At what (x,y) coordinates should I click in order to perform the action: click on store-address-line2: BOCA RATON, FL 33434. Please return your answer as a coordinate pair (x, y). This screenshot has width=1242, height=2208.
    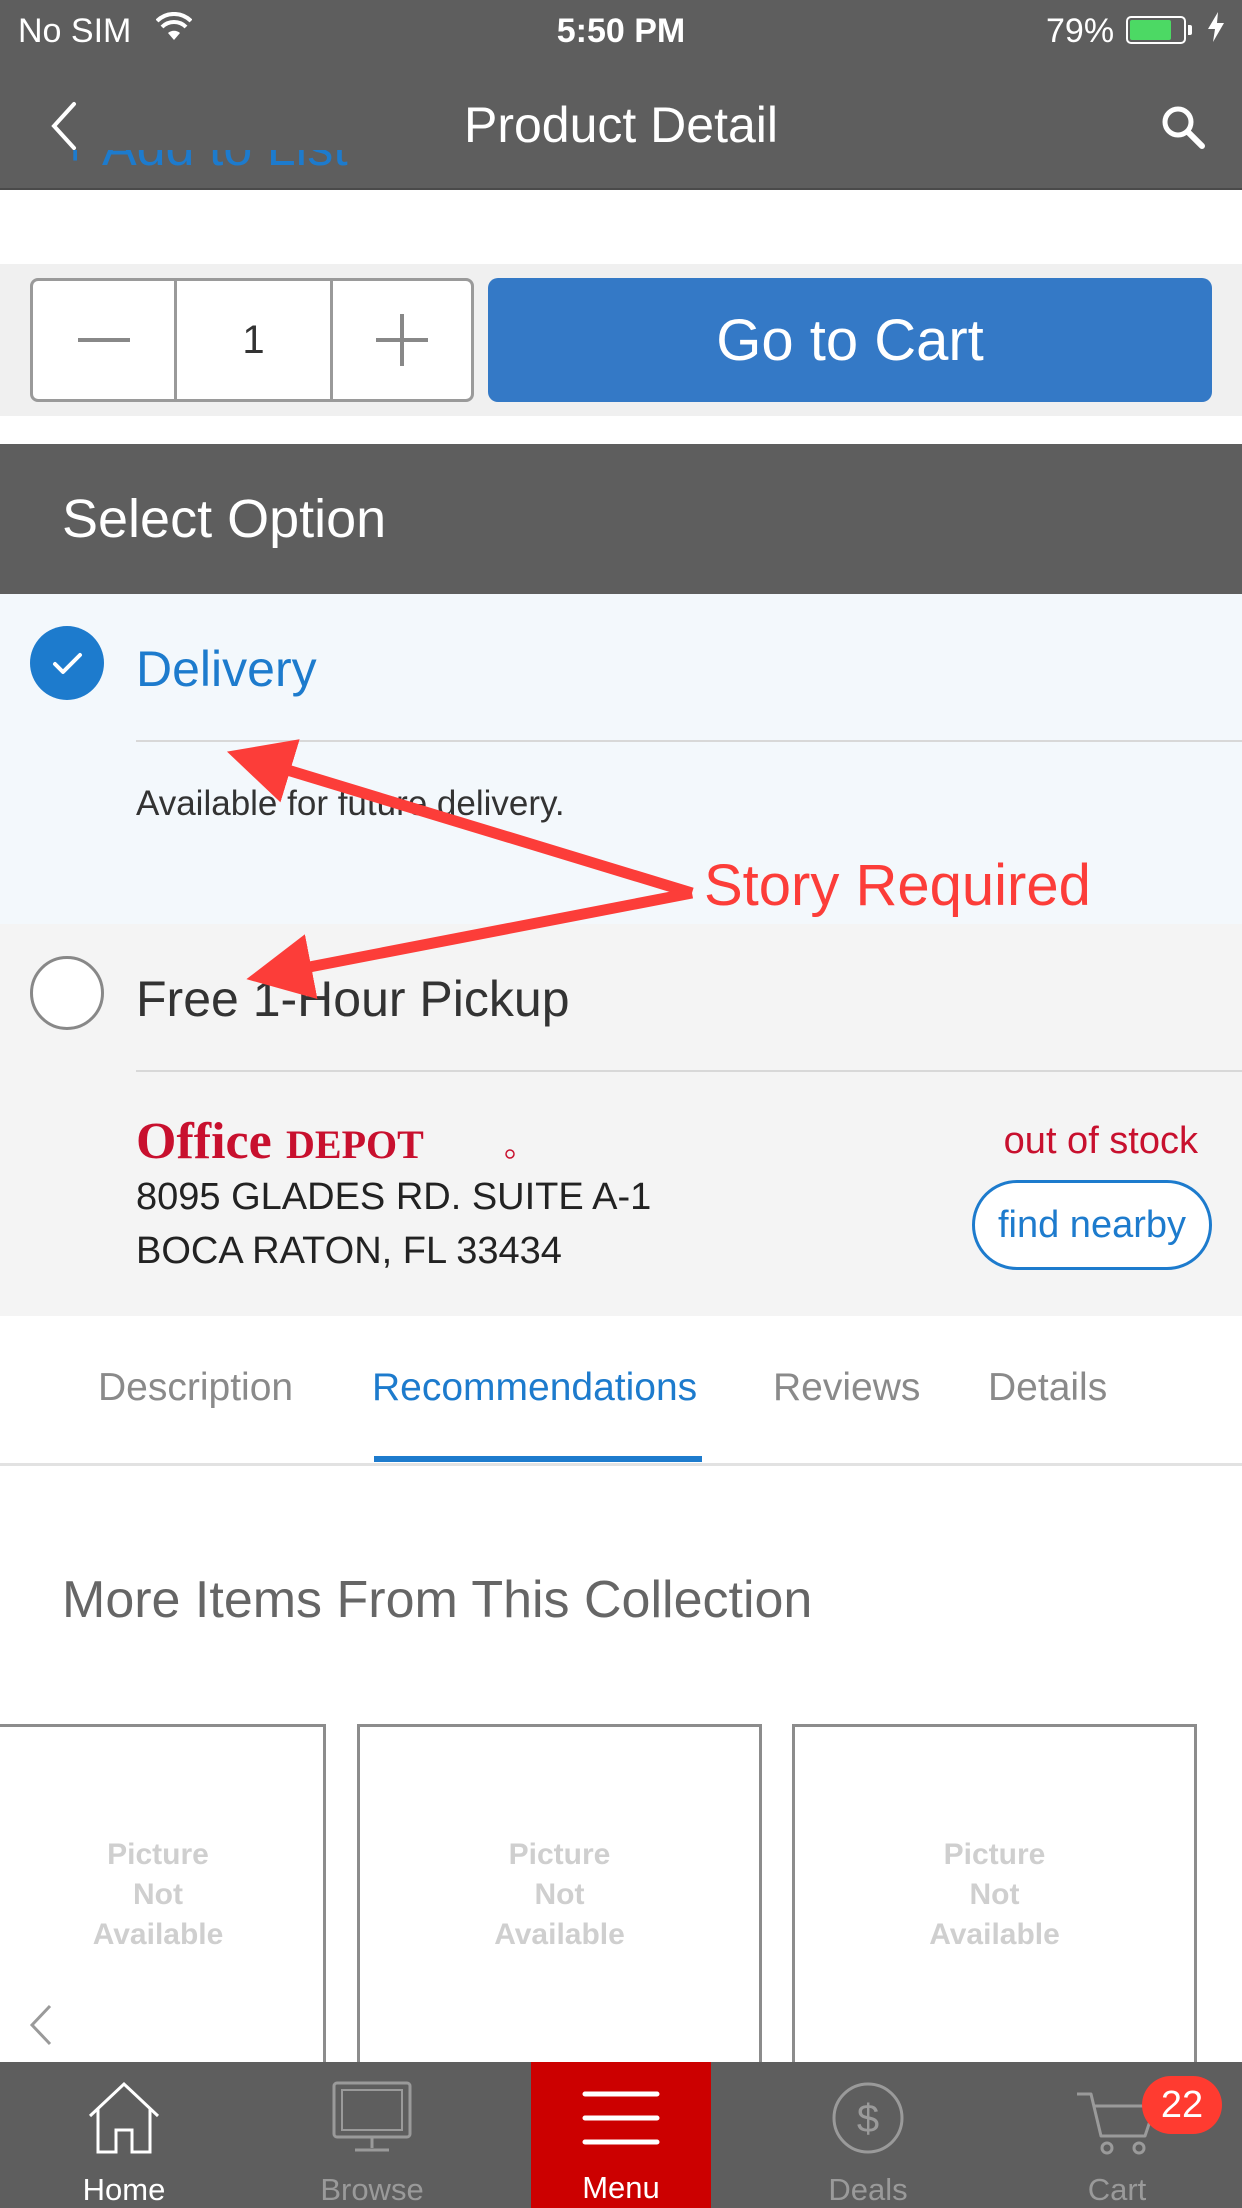
    Looking at the image, I should click on (349, 1251).